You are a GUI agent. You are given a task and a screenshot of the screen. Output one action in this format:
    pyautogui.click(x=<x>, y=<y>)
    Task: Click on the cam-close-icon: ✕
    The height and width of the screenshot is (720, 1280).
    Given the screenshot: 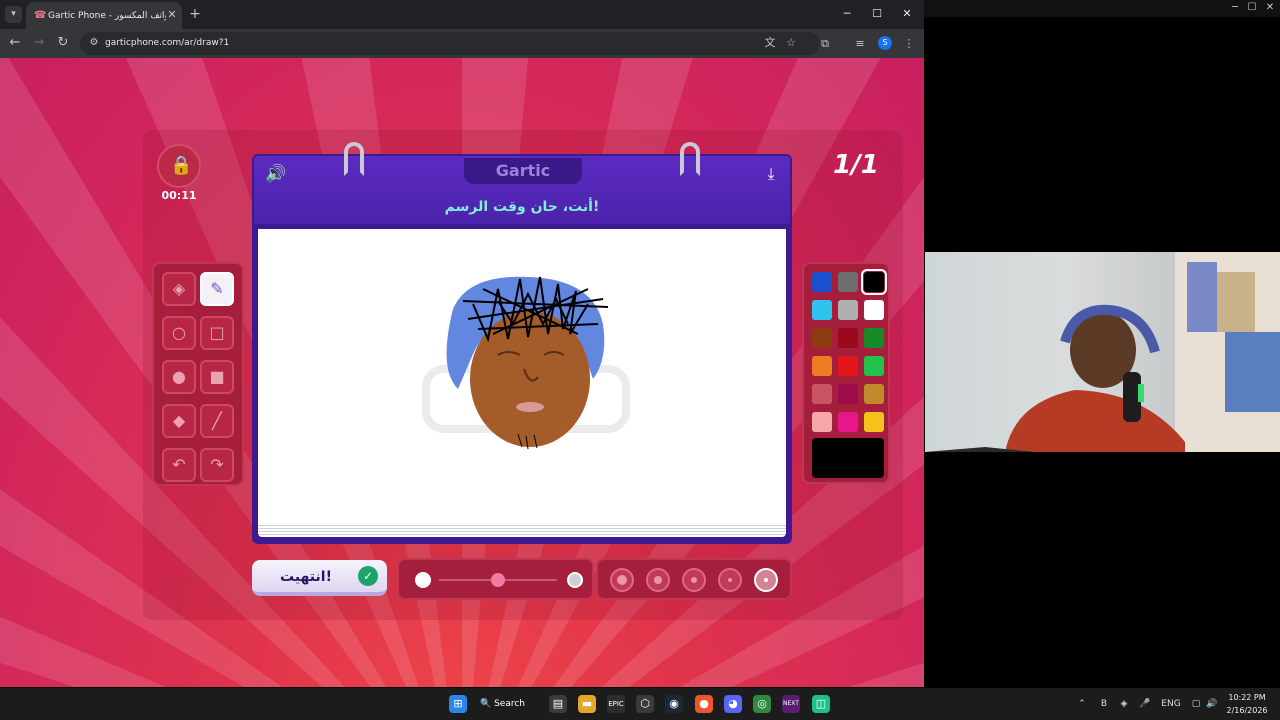 What is the action you would take?
    pyautogui.click(x=1270, y=8)
    